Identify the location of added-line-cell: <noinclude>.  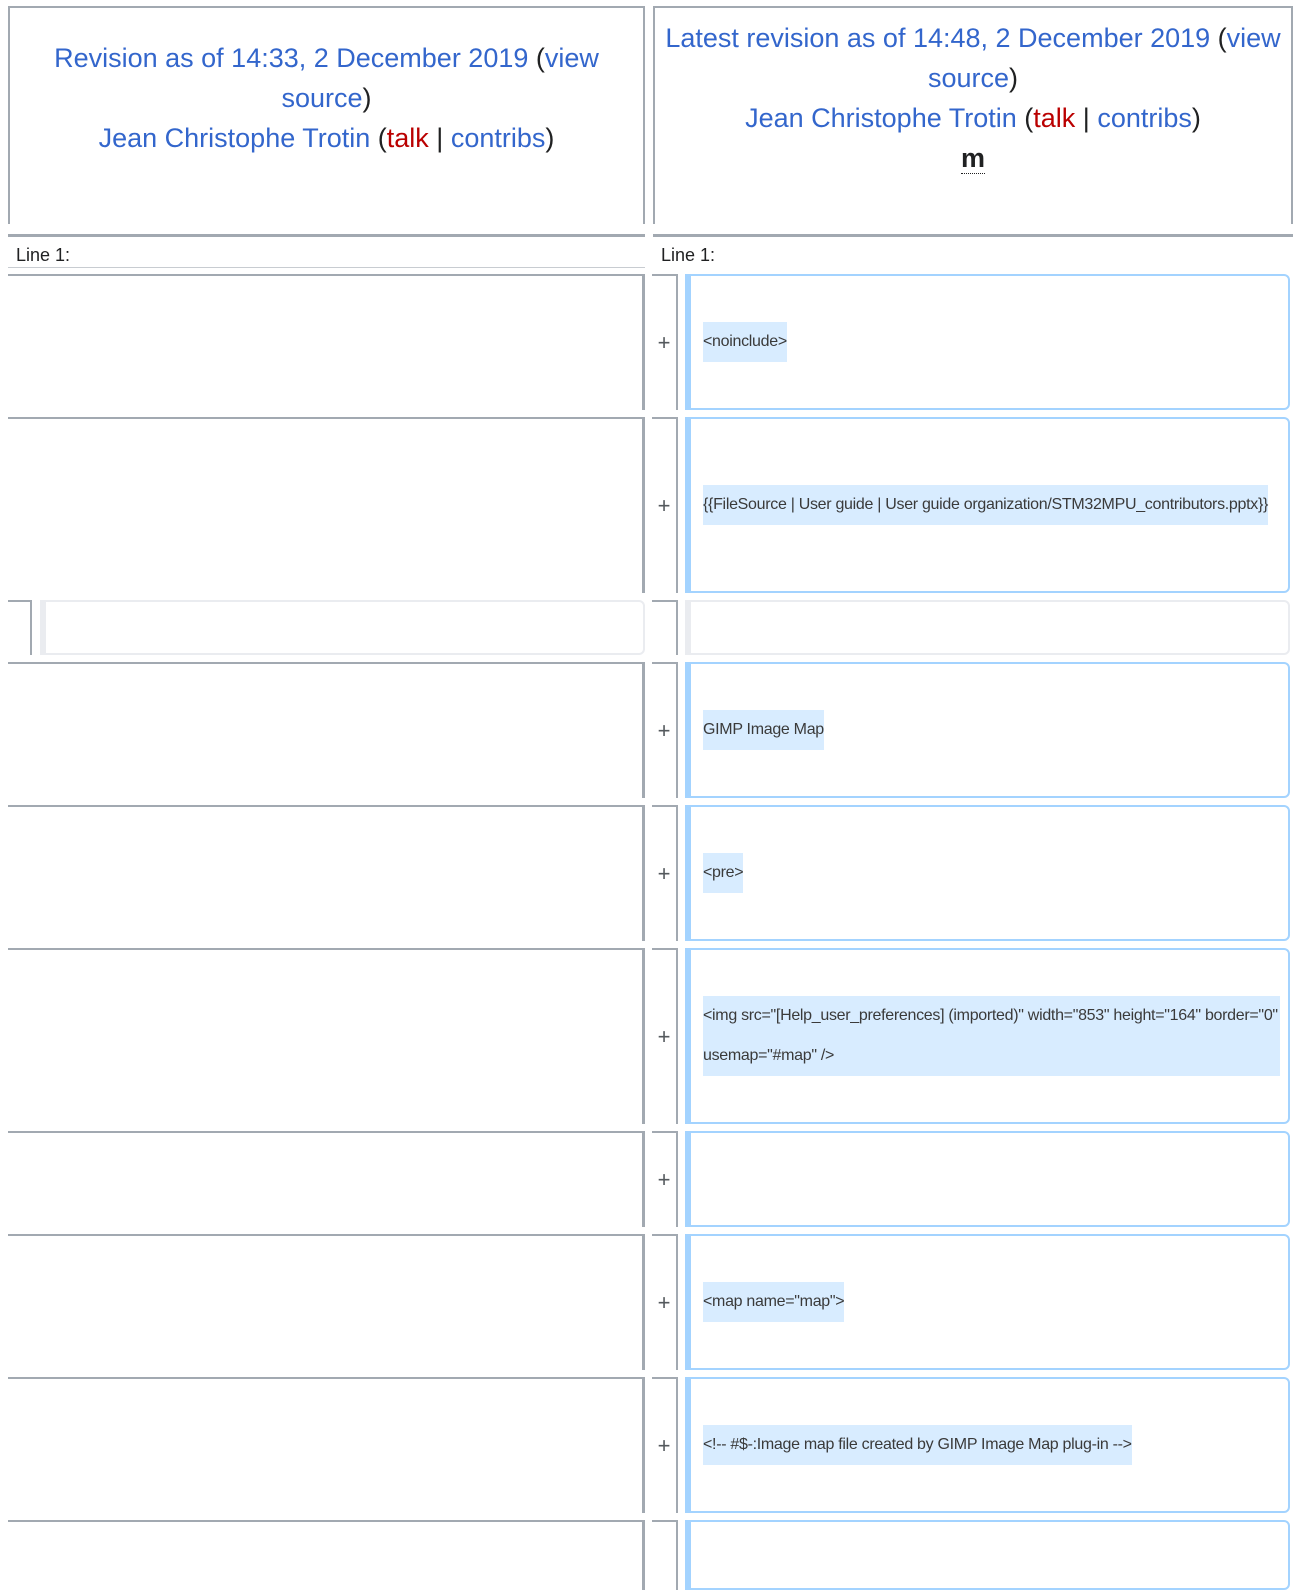
(987, 342).